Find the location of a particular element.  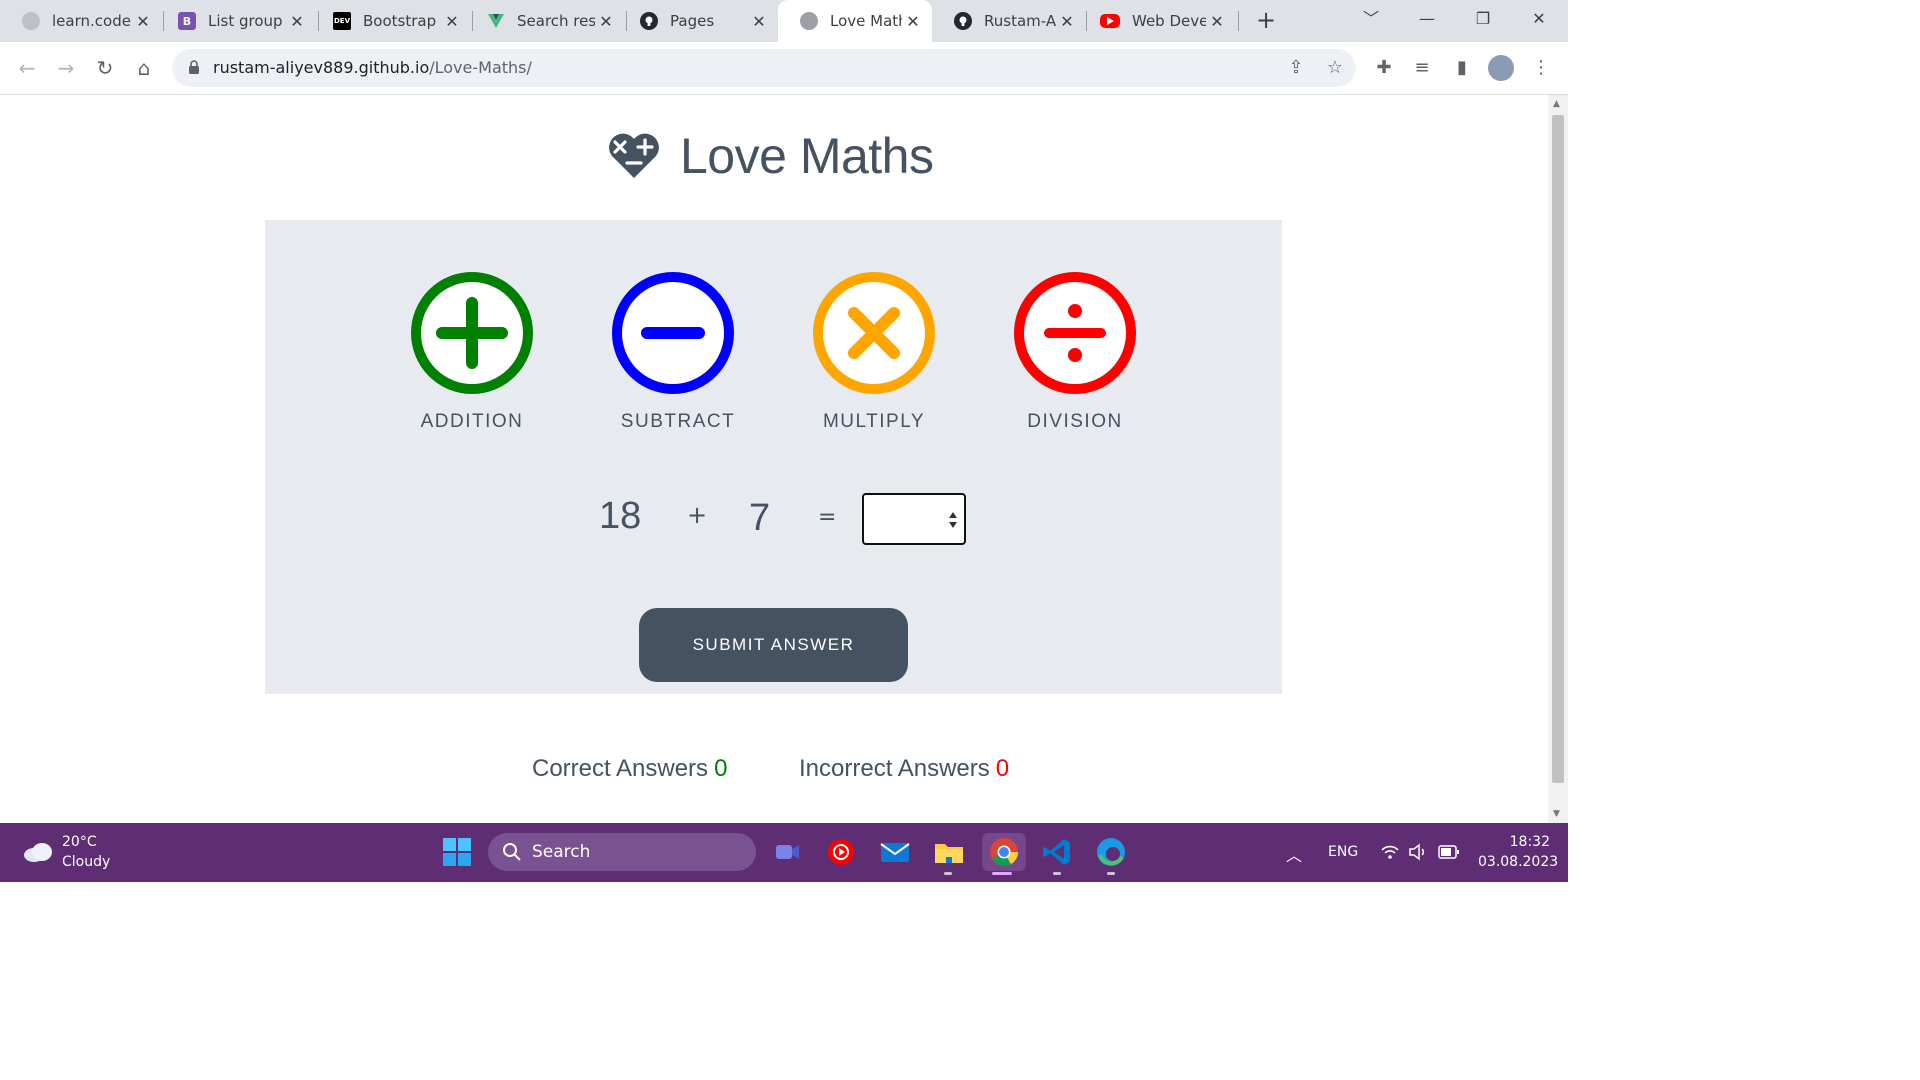

tab-title: Bootstrap 5 is located at coordinates (402, 21).